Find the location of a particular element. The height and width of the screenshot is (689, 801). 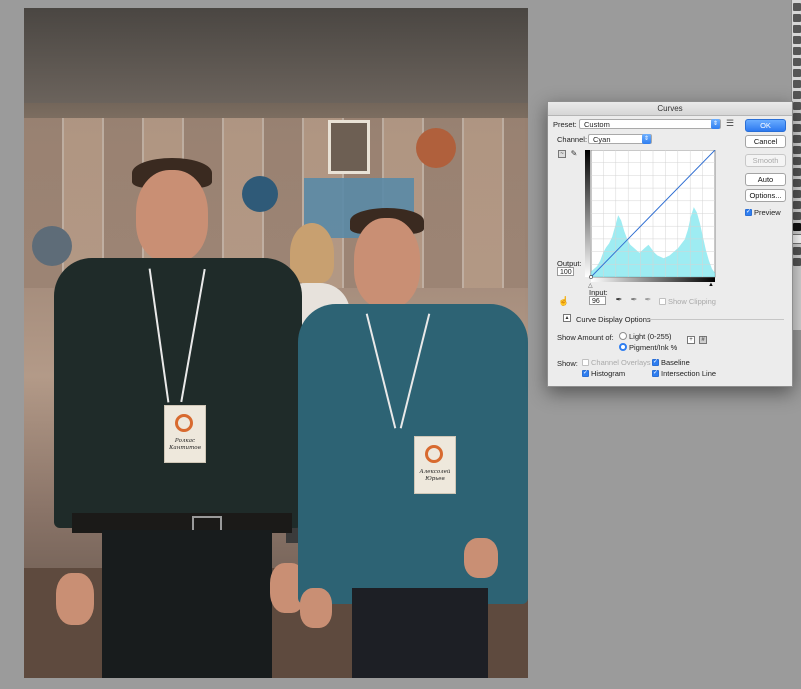

pen-tool-icon is located at coordinates (797, 161).